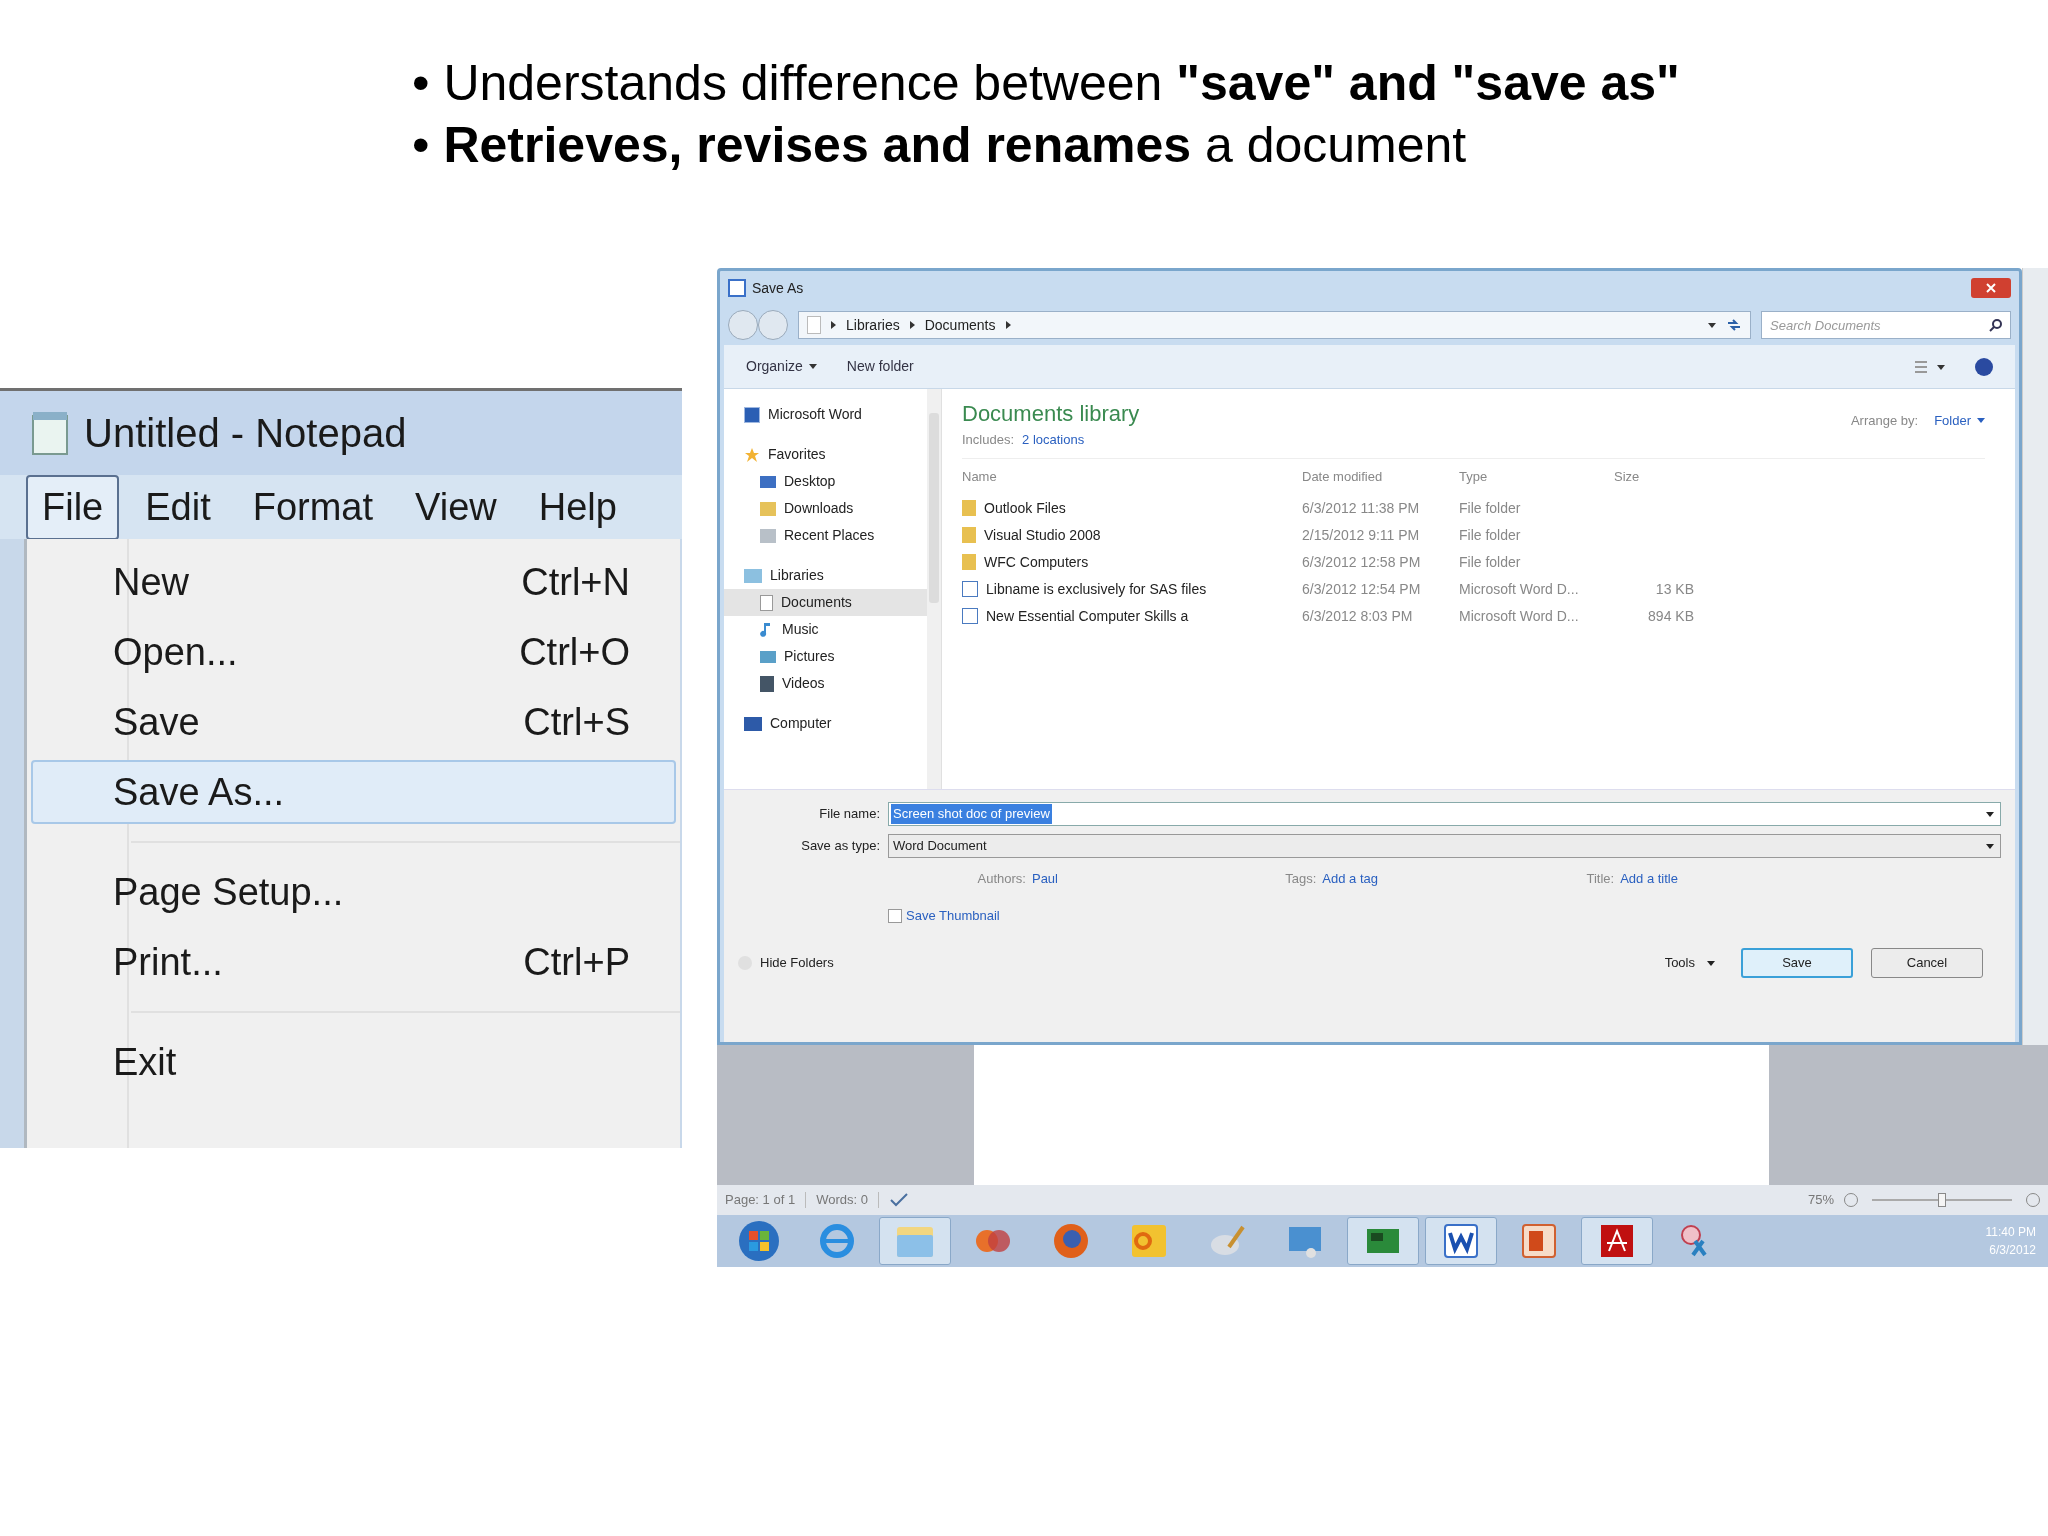 The width and height of the screenshot is (2048, 1536). I want to click on file-date: 6/3/2012 12:54 PM, so click(1362, 589).